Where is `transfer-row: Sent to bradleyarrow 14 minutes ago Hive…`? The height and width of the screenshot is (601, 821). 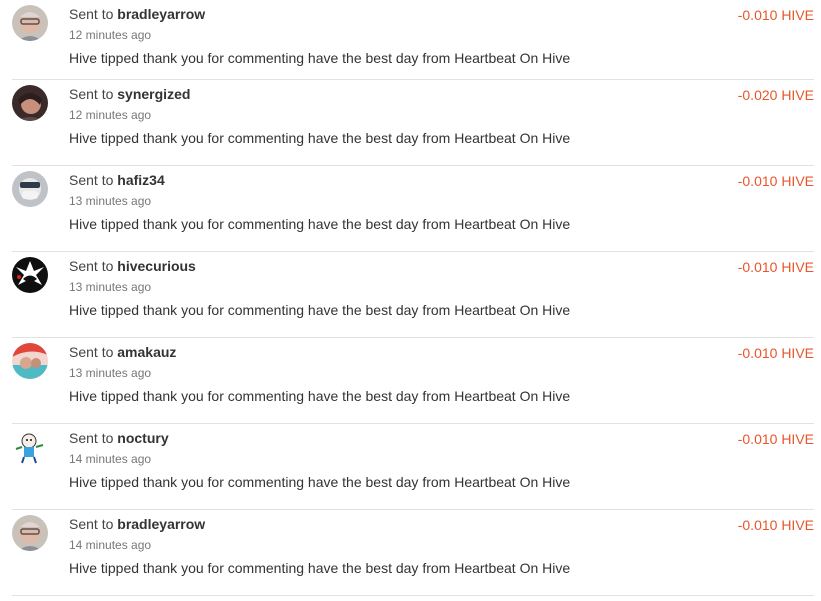 transfer-row: Sent to bradleyarrow 14 minutes ago Hive… is located at coordinates (413, 553).